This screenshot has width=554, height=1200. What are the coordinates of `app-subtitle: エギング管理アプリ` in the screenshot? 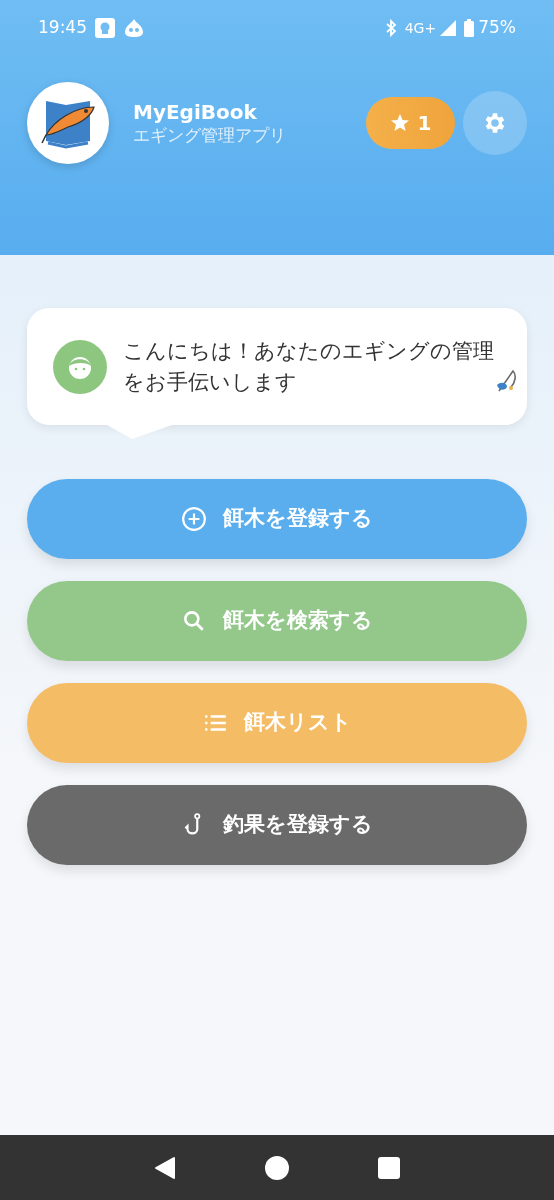 It's located at (210, 135).